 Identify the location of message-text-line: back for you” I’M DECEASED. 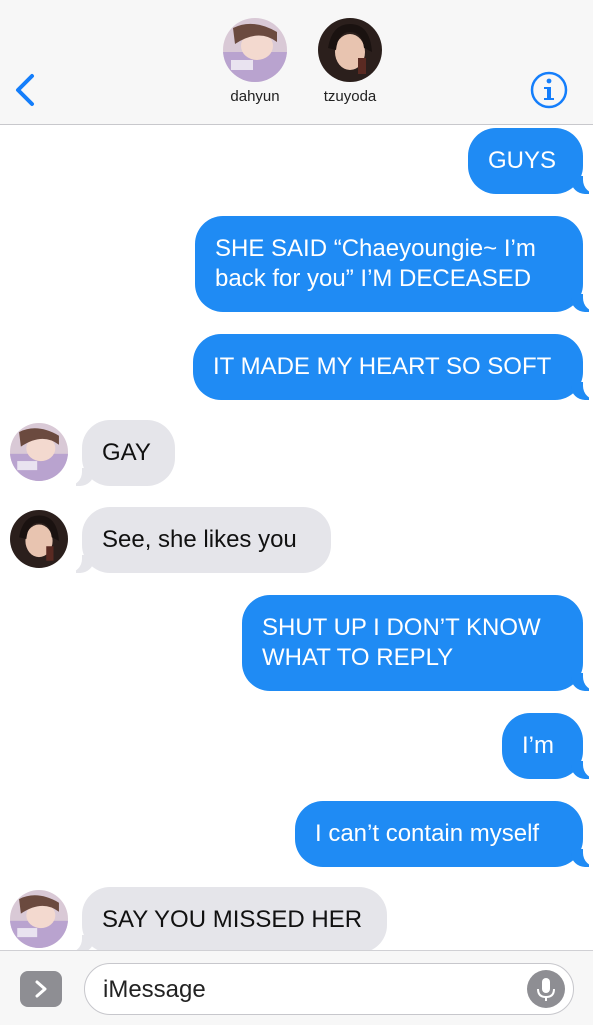
(373, 278).